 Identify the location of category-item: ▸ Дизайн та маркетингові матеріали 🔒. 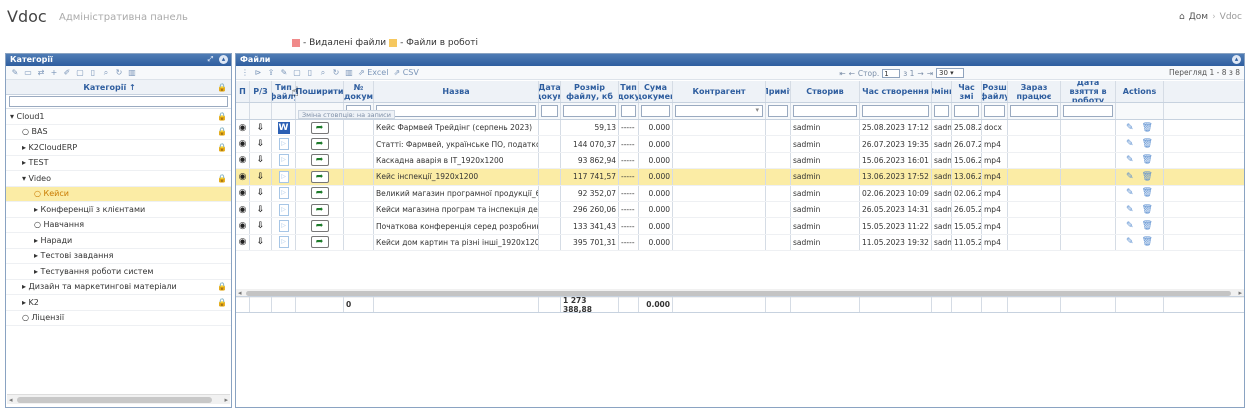
(118, 287).